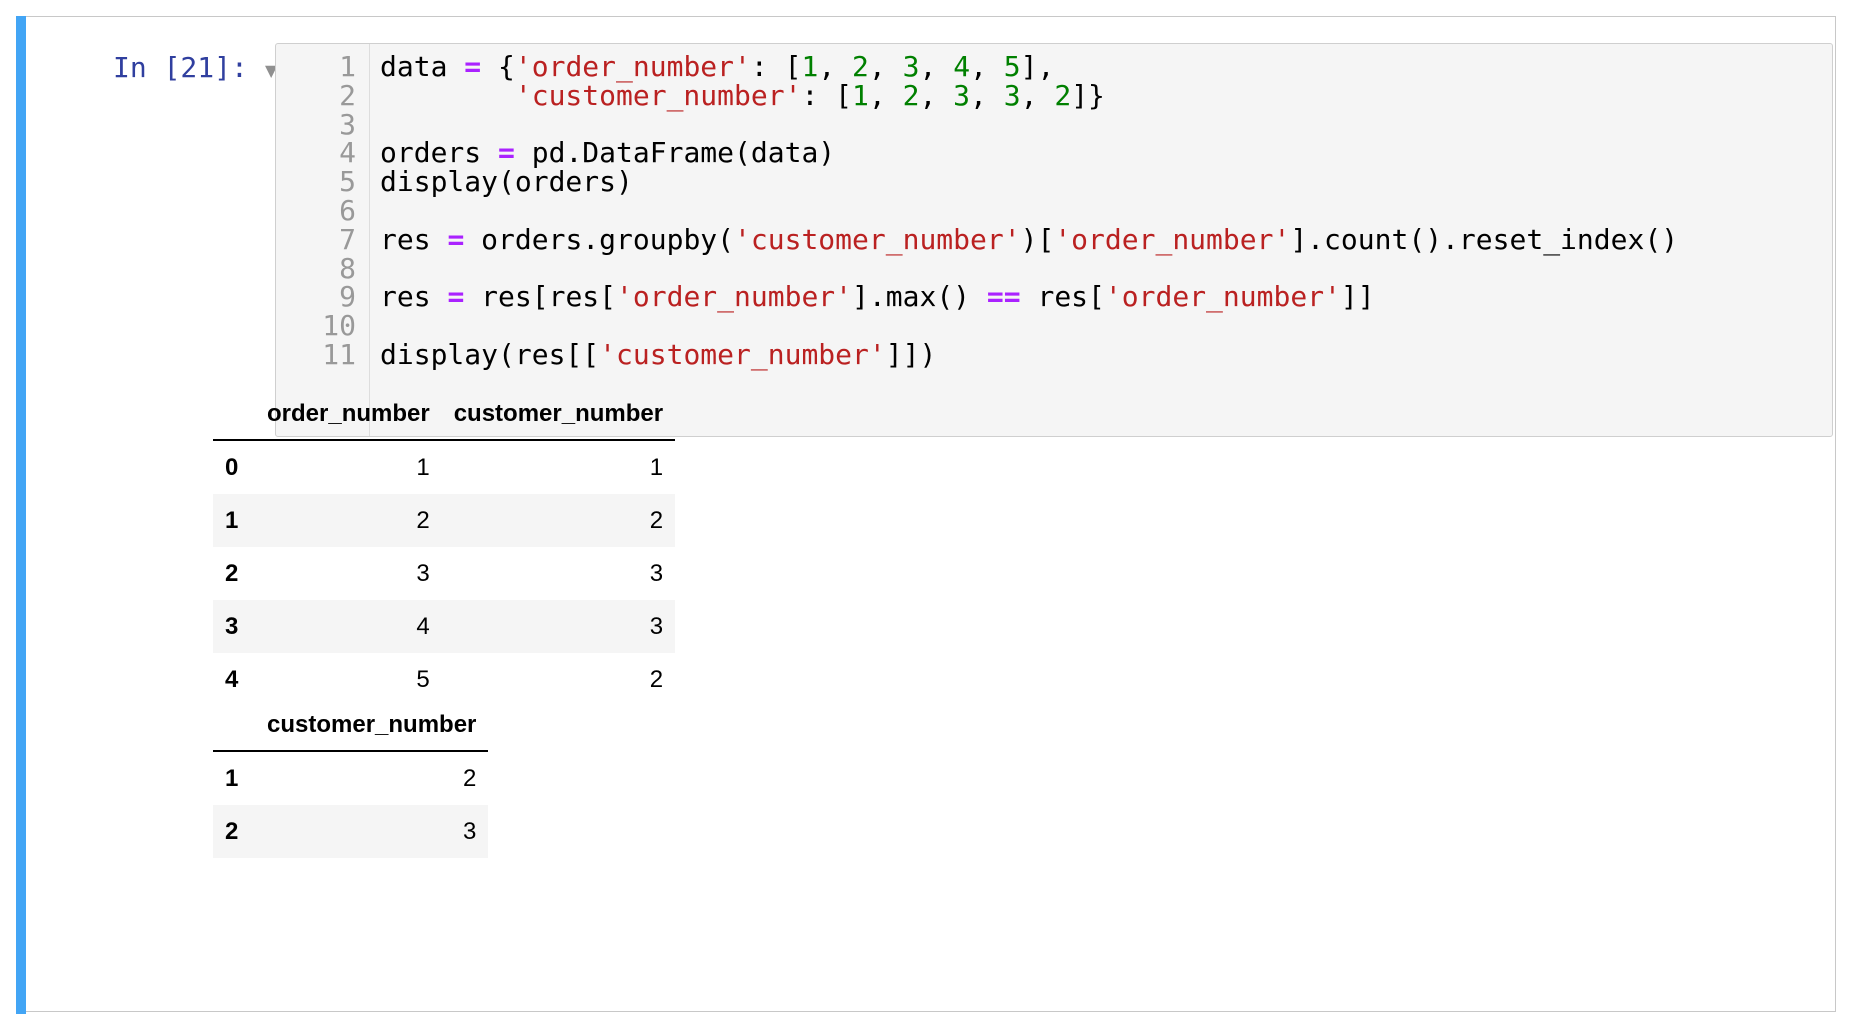 The image size is (1852, 1018). What do you see at coordinates (180, 67) in the screenshot?
I see `input-prompt: In [21]:` at bounding box center [180, 67].